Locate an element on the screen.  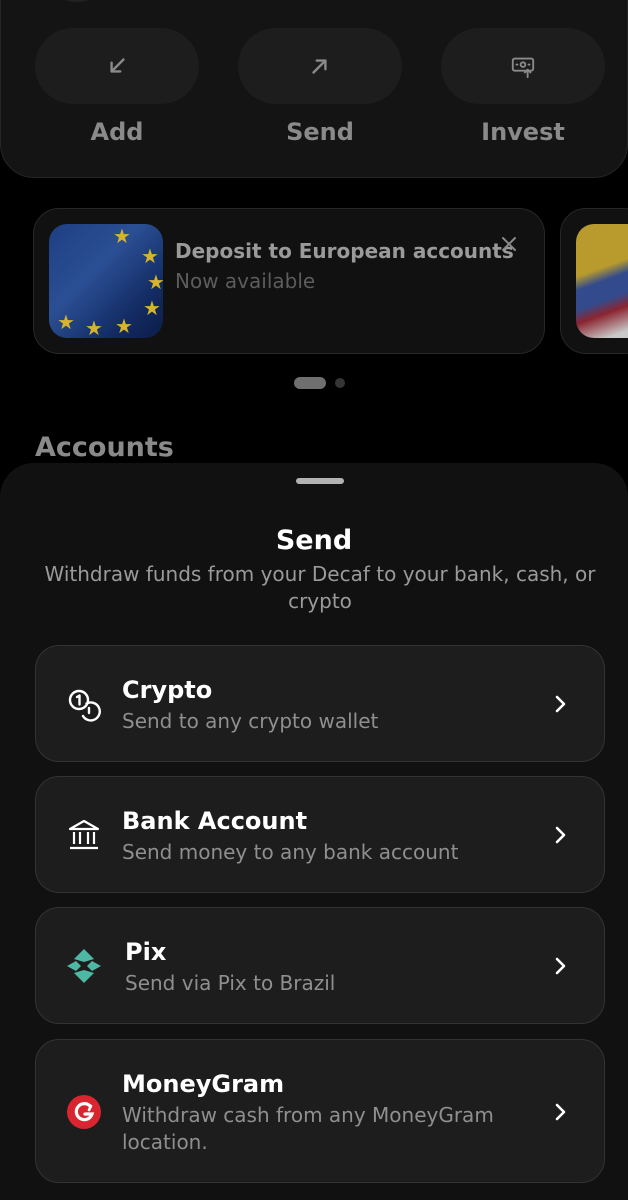
send-action: Send is located at coordinates (320, 93).